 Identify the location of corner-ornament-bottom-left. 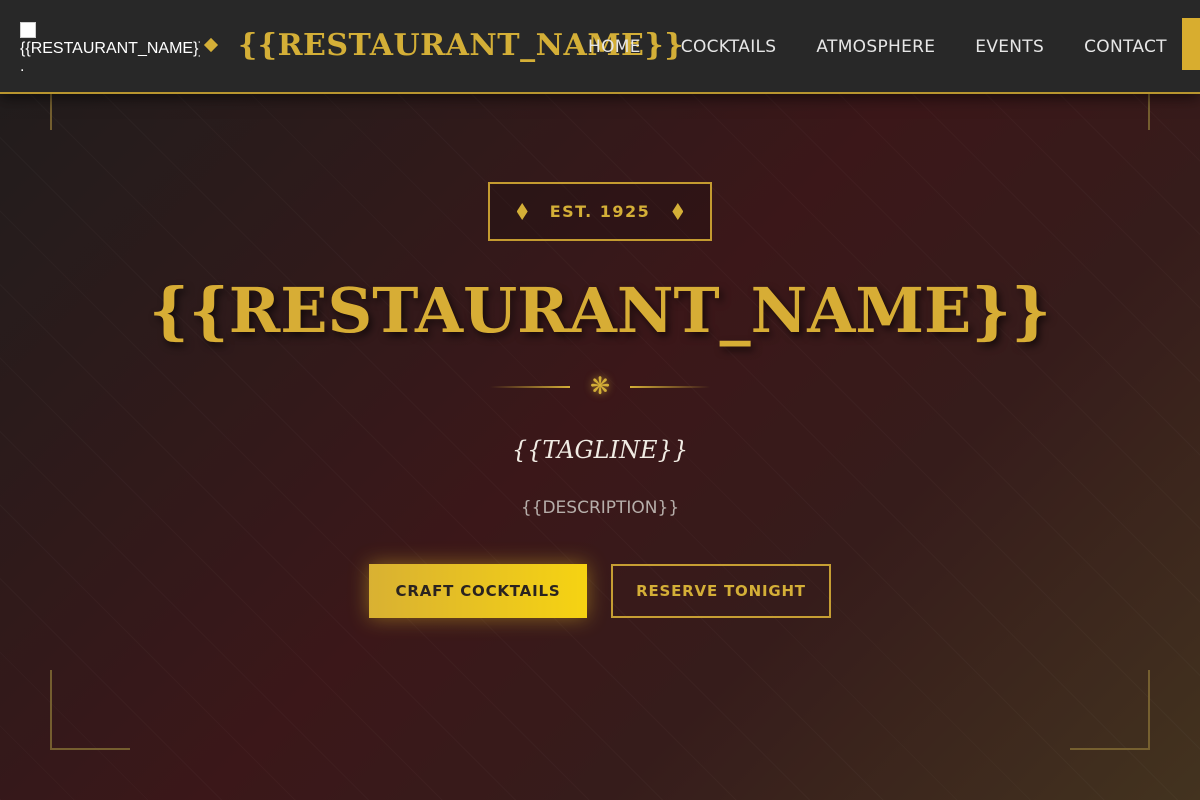
(90, 710).